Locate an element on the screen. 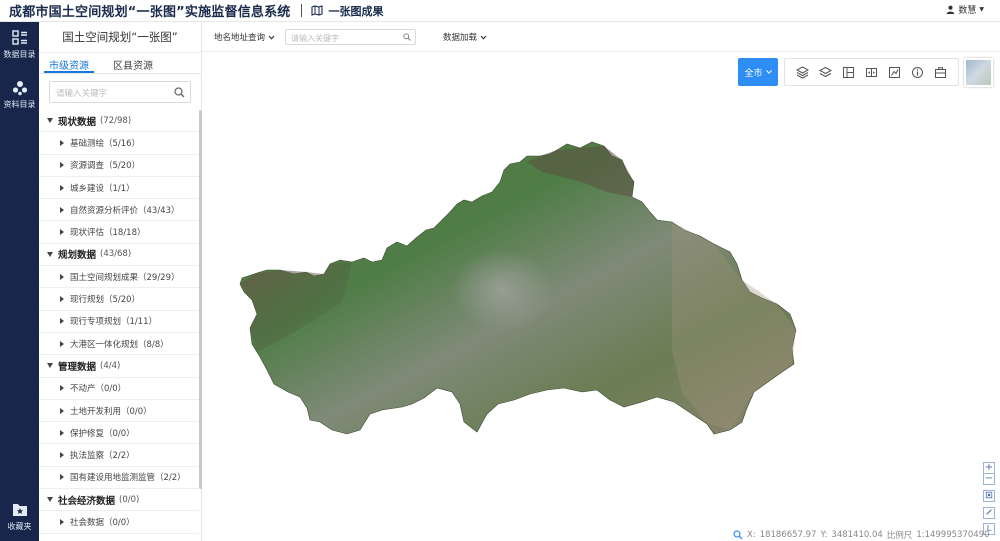 This screenshot has width=1000, height=541. tree-category: 管理数据 (4/4) is located at coordinates (119, 366).